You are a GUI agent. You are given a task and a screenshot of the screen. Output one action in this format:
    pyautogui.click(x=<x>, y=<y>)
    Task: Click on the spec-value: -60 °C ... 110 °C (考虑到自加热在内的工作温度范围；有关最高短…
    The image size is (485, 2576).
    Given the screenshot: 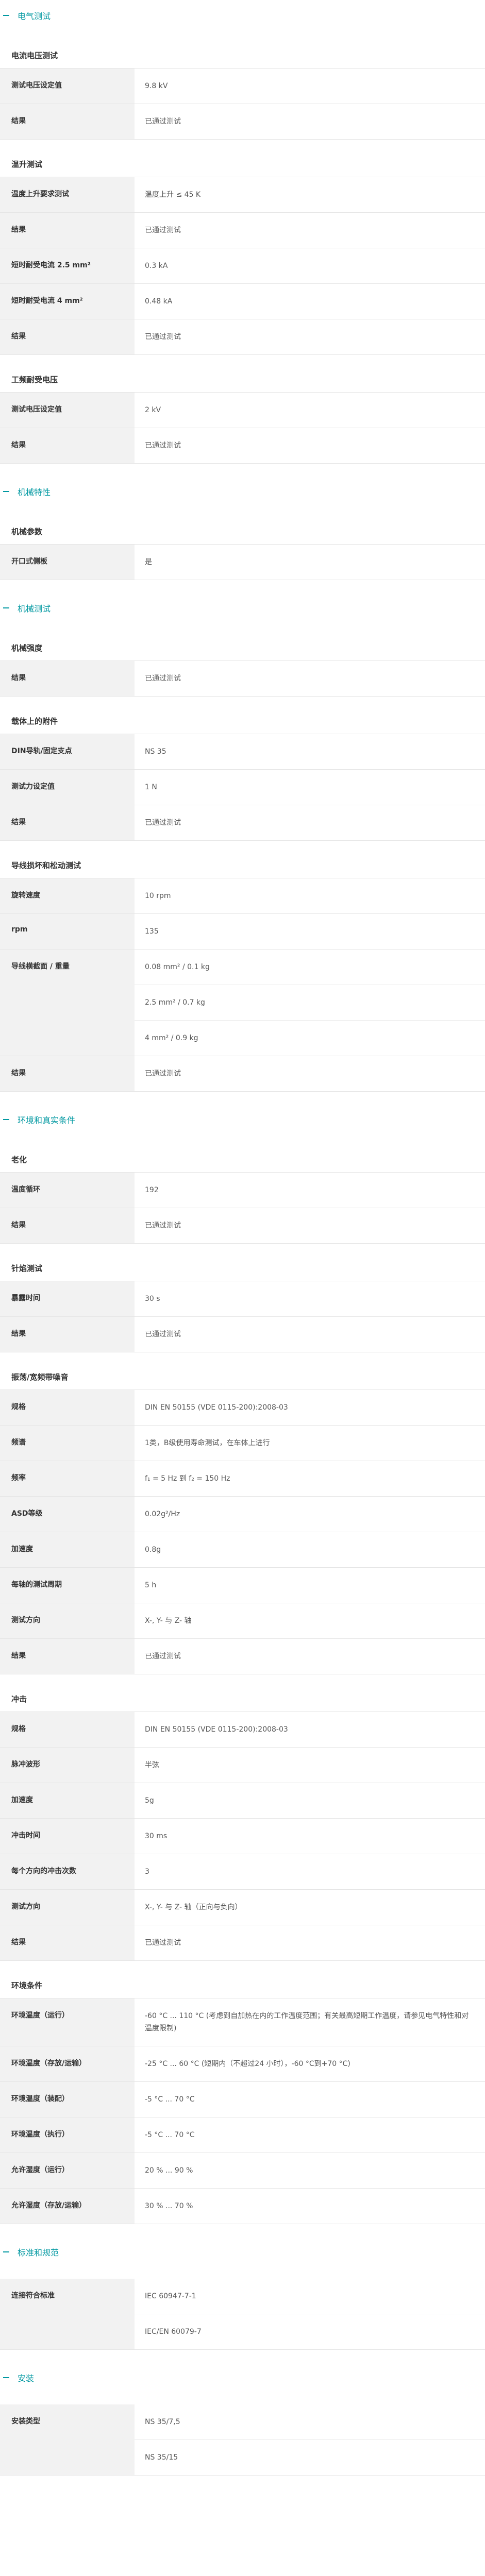 What is the action you would take?
    pyautogui.click(x=307, y=2022)
    